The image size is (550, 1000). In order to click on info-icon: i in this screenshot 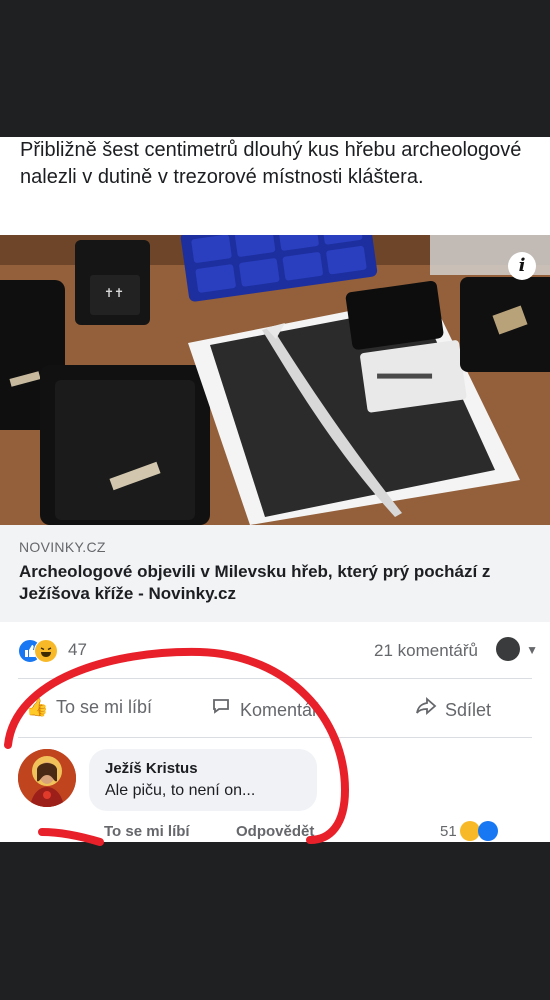, I will do `click(522, 266)`.